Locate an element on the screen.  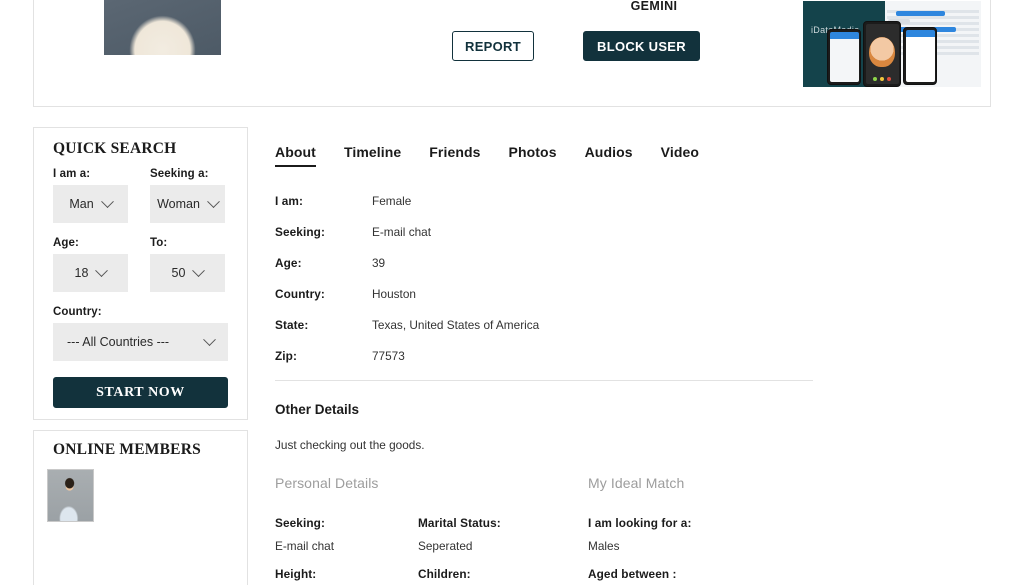
about-row: Seeking: E-mail chat is located at coordinates (633, 232).